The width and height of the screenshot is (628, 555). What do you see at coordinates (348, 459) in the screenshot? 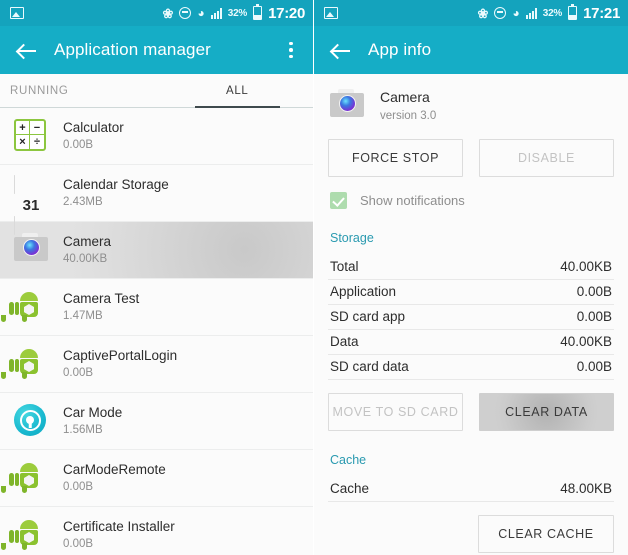
I see `cache-section-title: Cache` at bounding box center [348, 459].